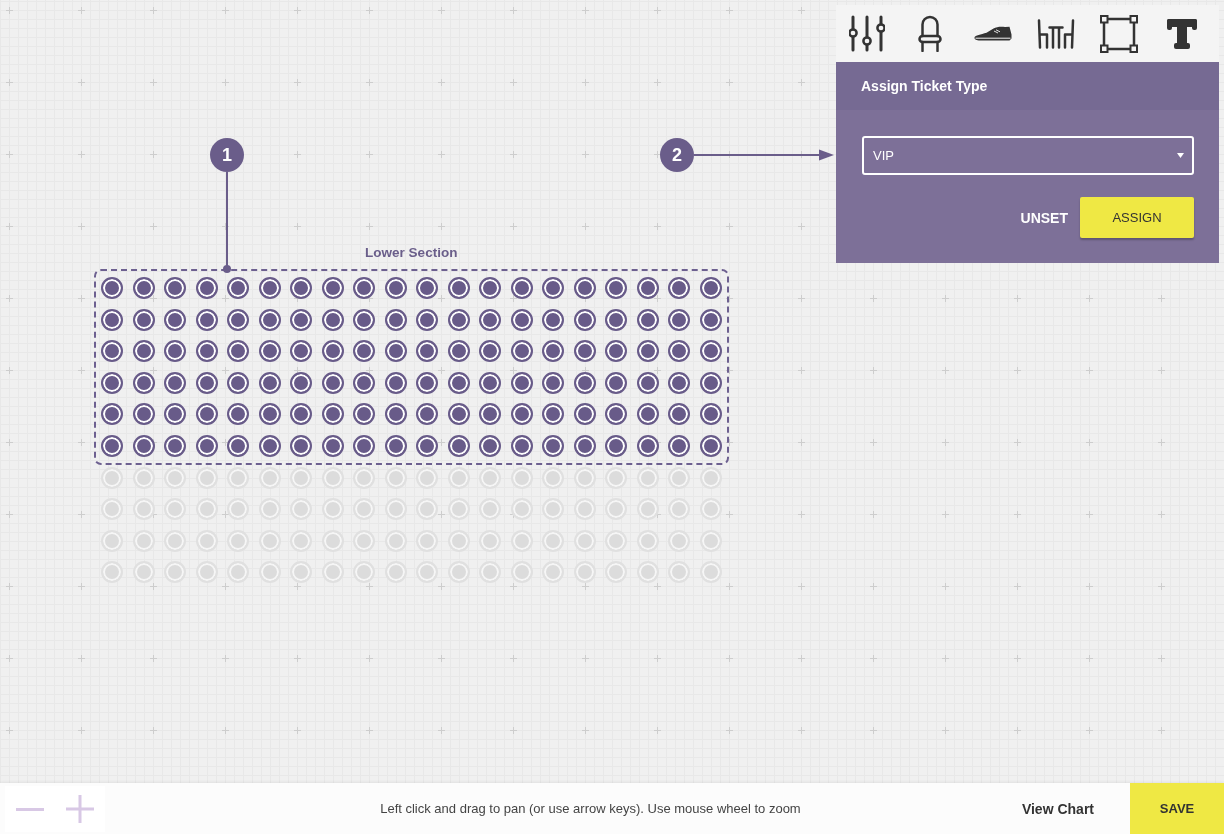  I want to click on table-with-chairs-icon, so click(1055, 33).